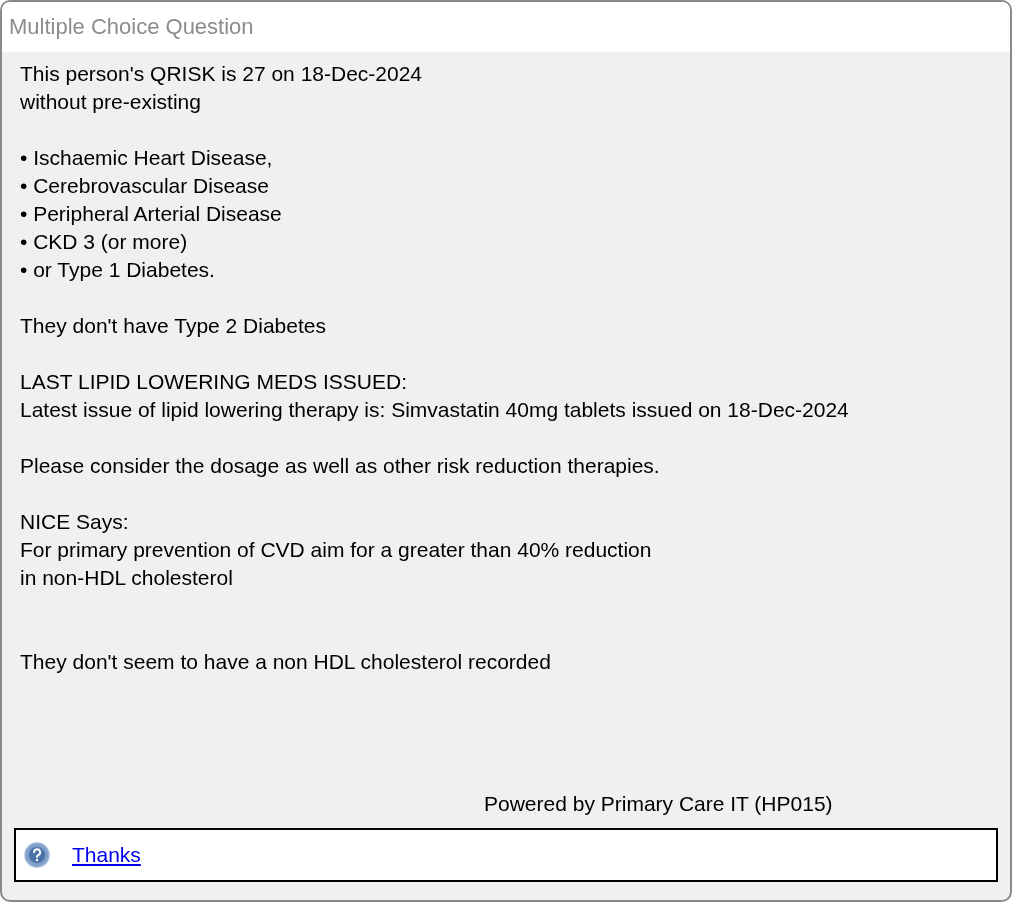 The width and height of the screenshot is (1012, 902). I want to click on message-line: without pre-existing, so click(111, 102).